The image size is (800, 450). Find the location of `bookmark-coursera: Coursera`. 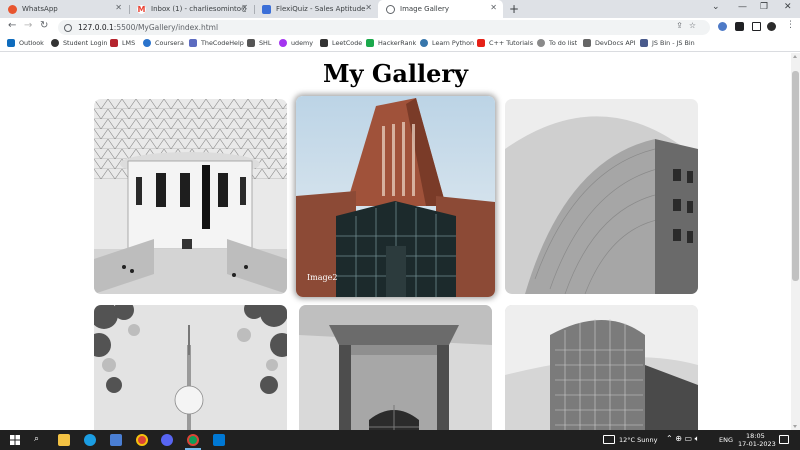

bookmark-coursera: Coursera is located at coordinates (163, 43).